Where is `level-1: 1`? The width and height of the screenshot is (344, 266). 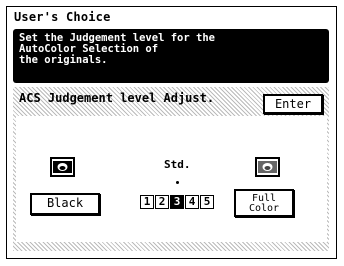 level-1: 1 is located at coordinates (147, 202).